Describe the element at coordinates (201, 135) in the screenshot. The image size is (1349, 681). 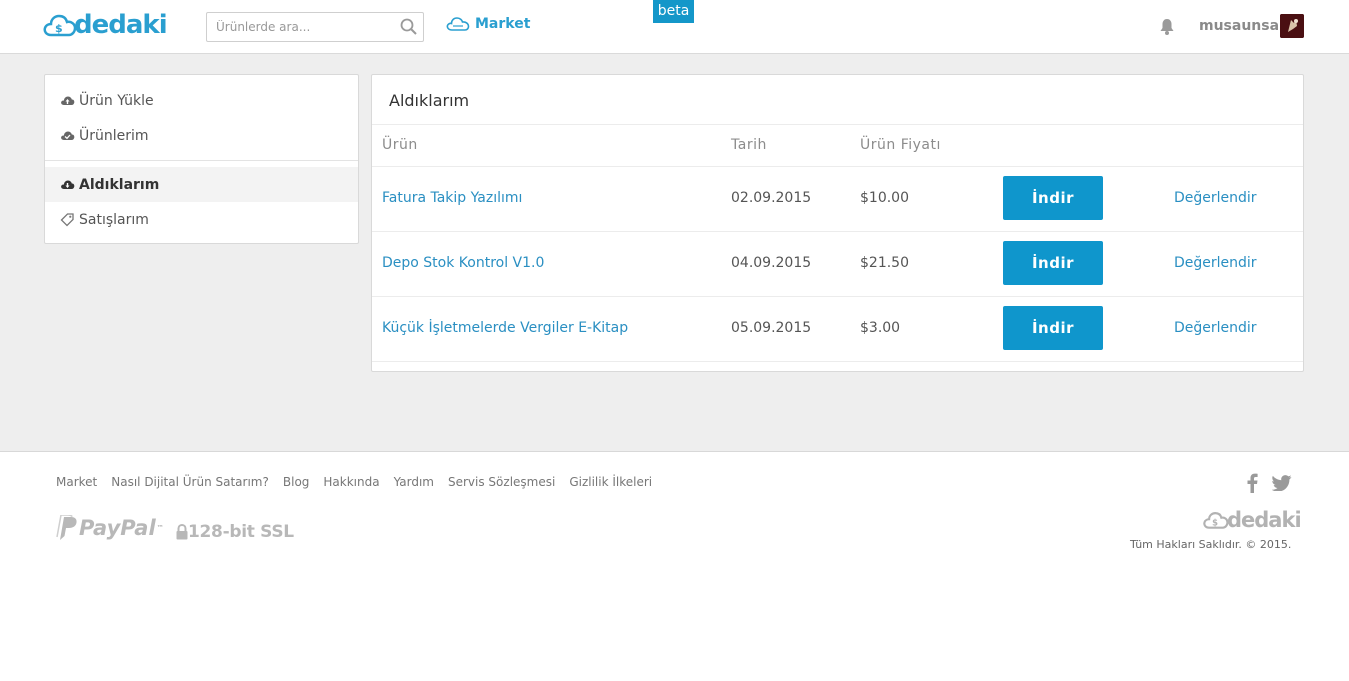
I see `sidebar-item-my-products: Ürünlerim` at that location.